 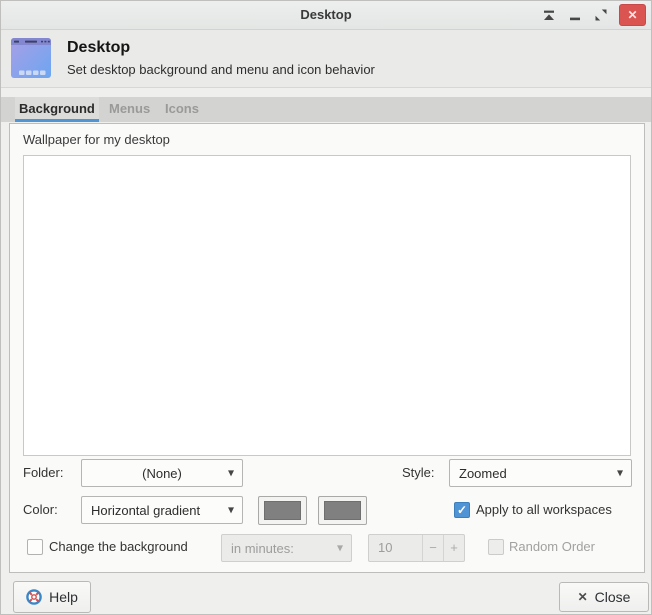 I want to click on unmaximize-button, so click(x=600, y=15).